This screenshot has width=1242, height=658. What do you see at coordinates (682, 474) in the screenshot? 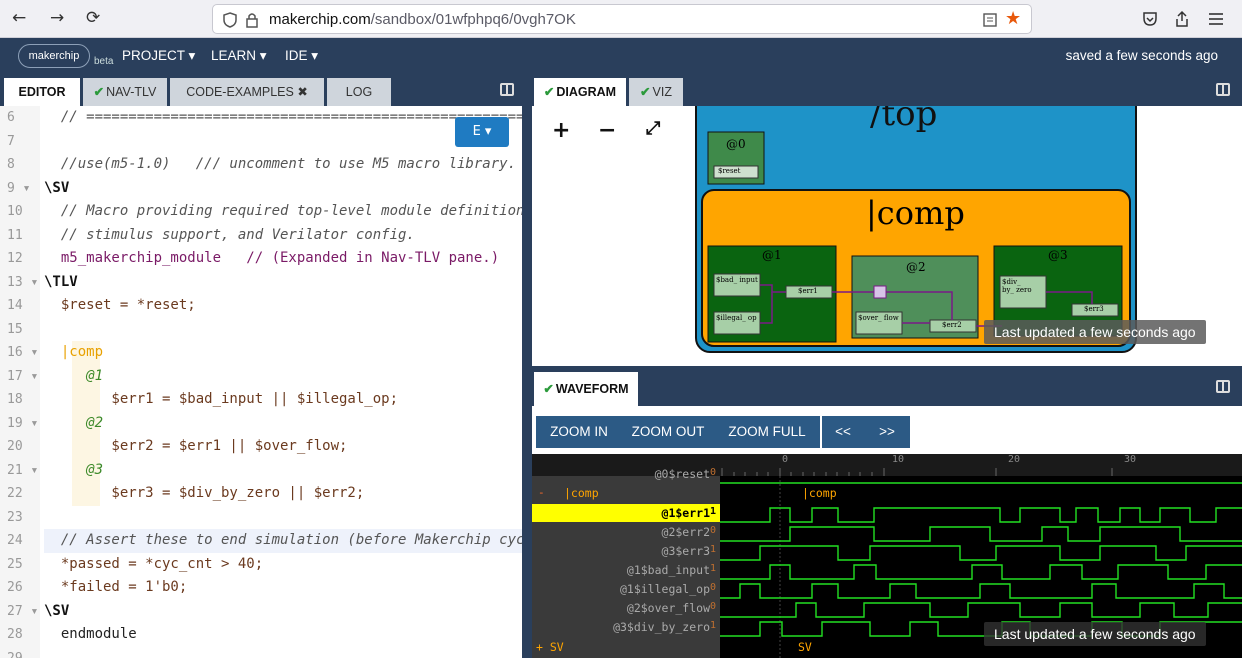
I see `signal-name: @0$reset` at bounding box center [682, 474].